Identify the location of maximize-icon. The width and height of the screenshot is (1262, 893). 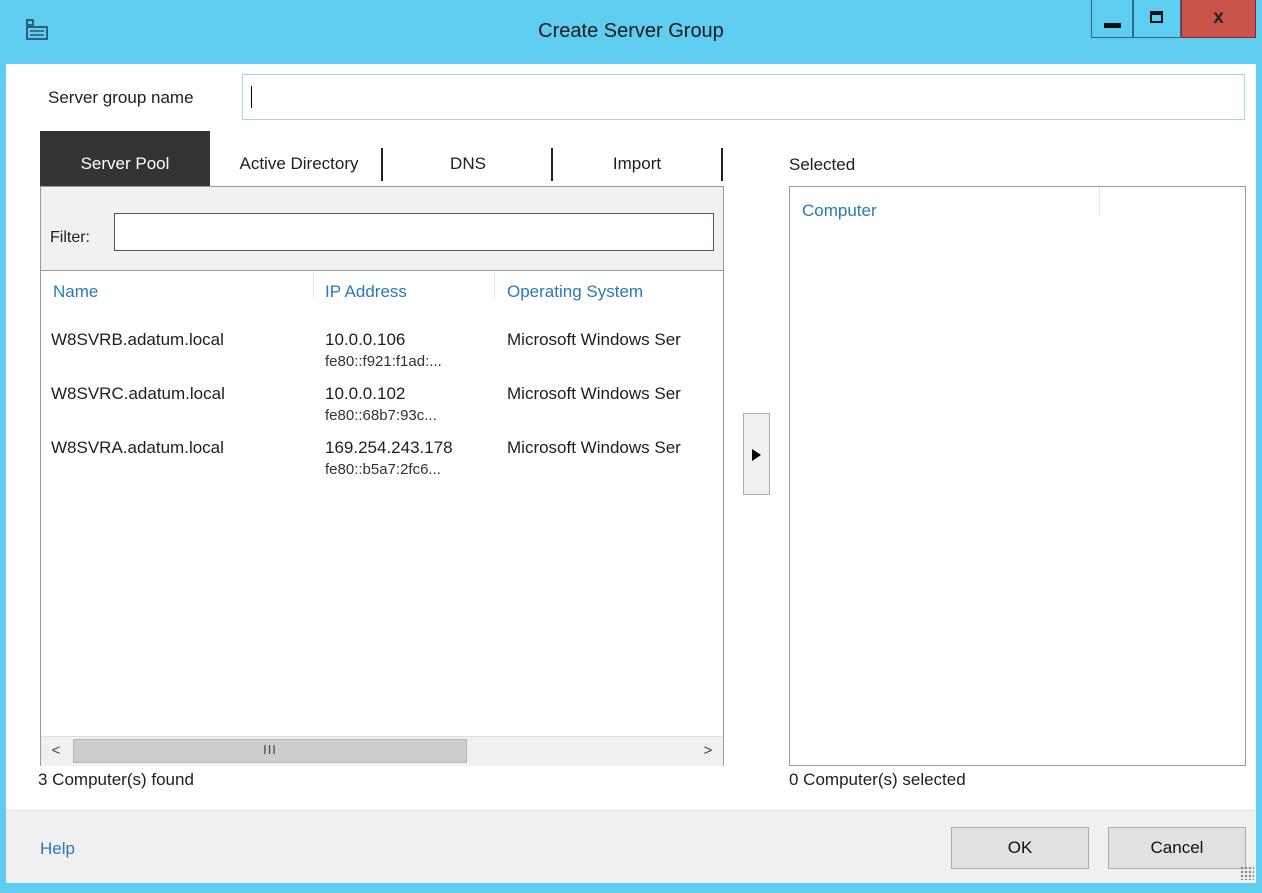
(1156, 17).